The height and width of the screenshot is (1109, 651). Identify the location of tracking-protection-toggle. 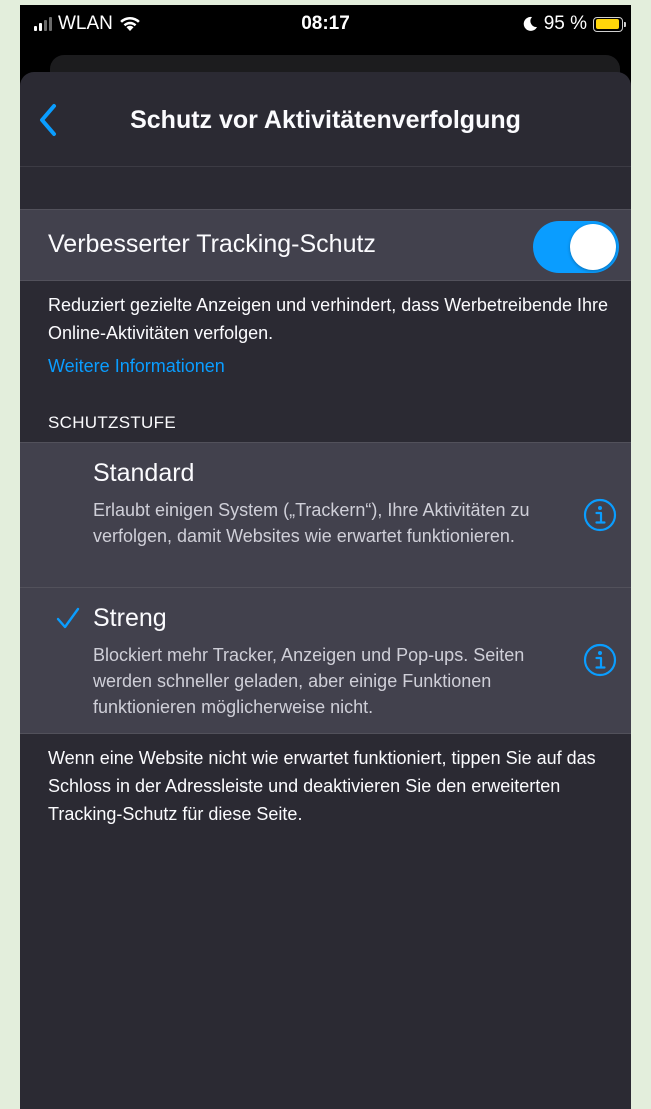
(576, 247).